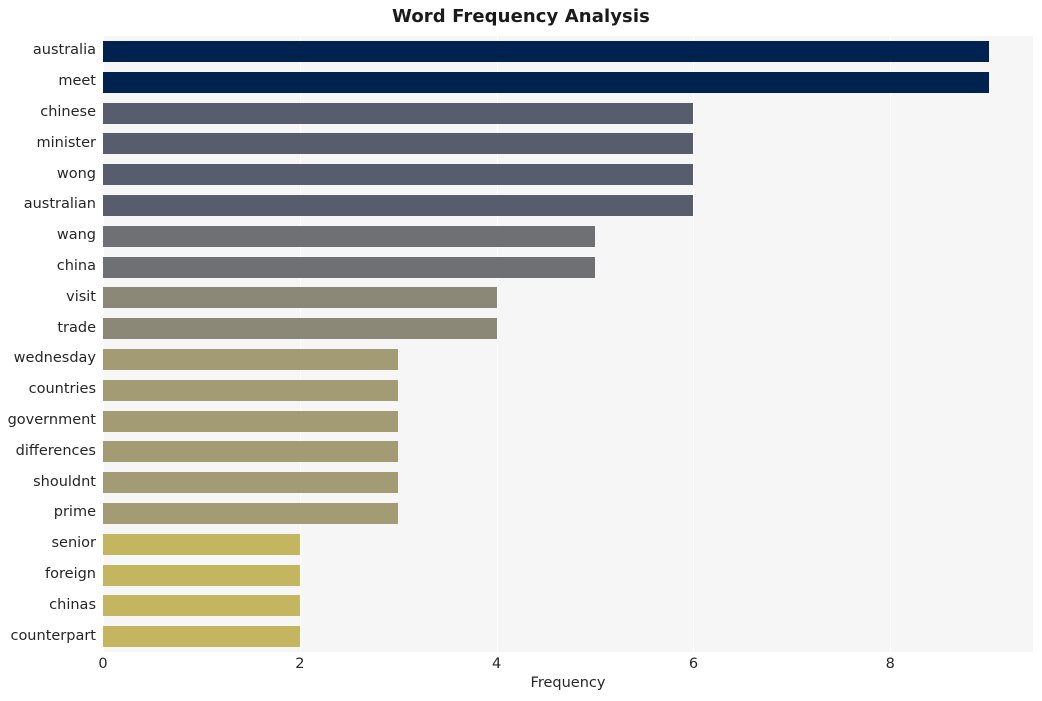  Describe the element at coordinates (66, 142) in the screenshot. I see `y-tick-label-minister: minister` at that location.